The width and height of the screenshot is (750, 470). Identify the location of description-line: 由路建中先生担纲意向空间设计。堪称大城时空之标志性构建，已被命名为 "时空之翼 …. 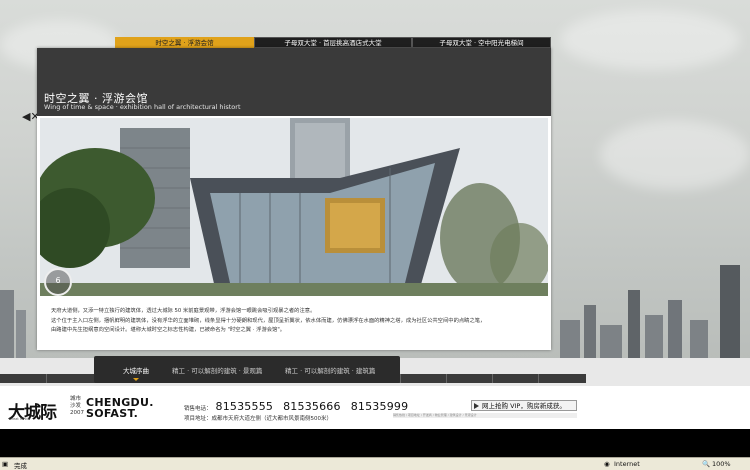
(168, 330).